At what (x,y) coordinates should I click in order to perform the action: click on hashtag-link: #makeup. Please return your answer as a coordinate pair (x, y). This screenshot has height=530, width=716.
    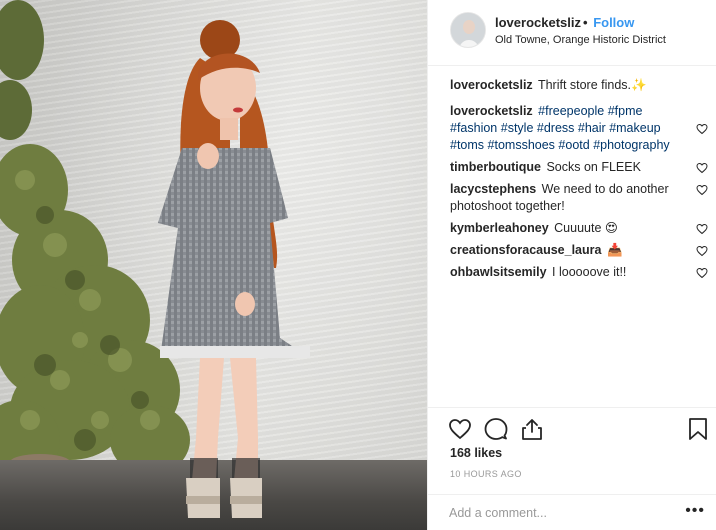
    Looking at the image, I should click on (634, 128).